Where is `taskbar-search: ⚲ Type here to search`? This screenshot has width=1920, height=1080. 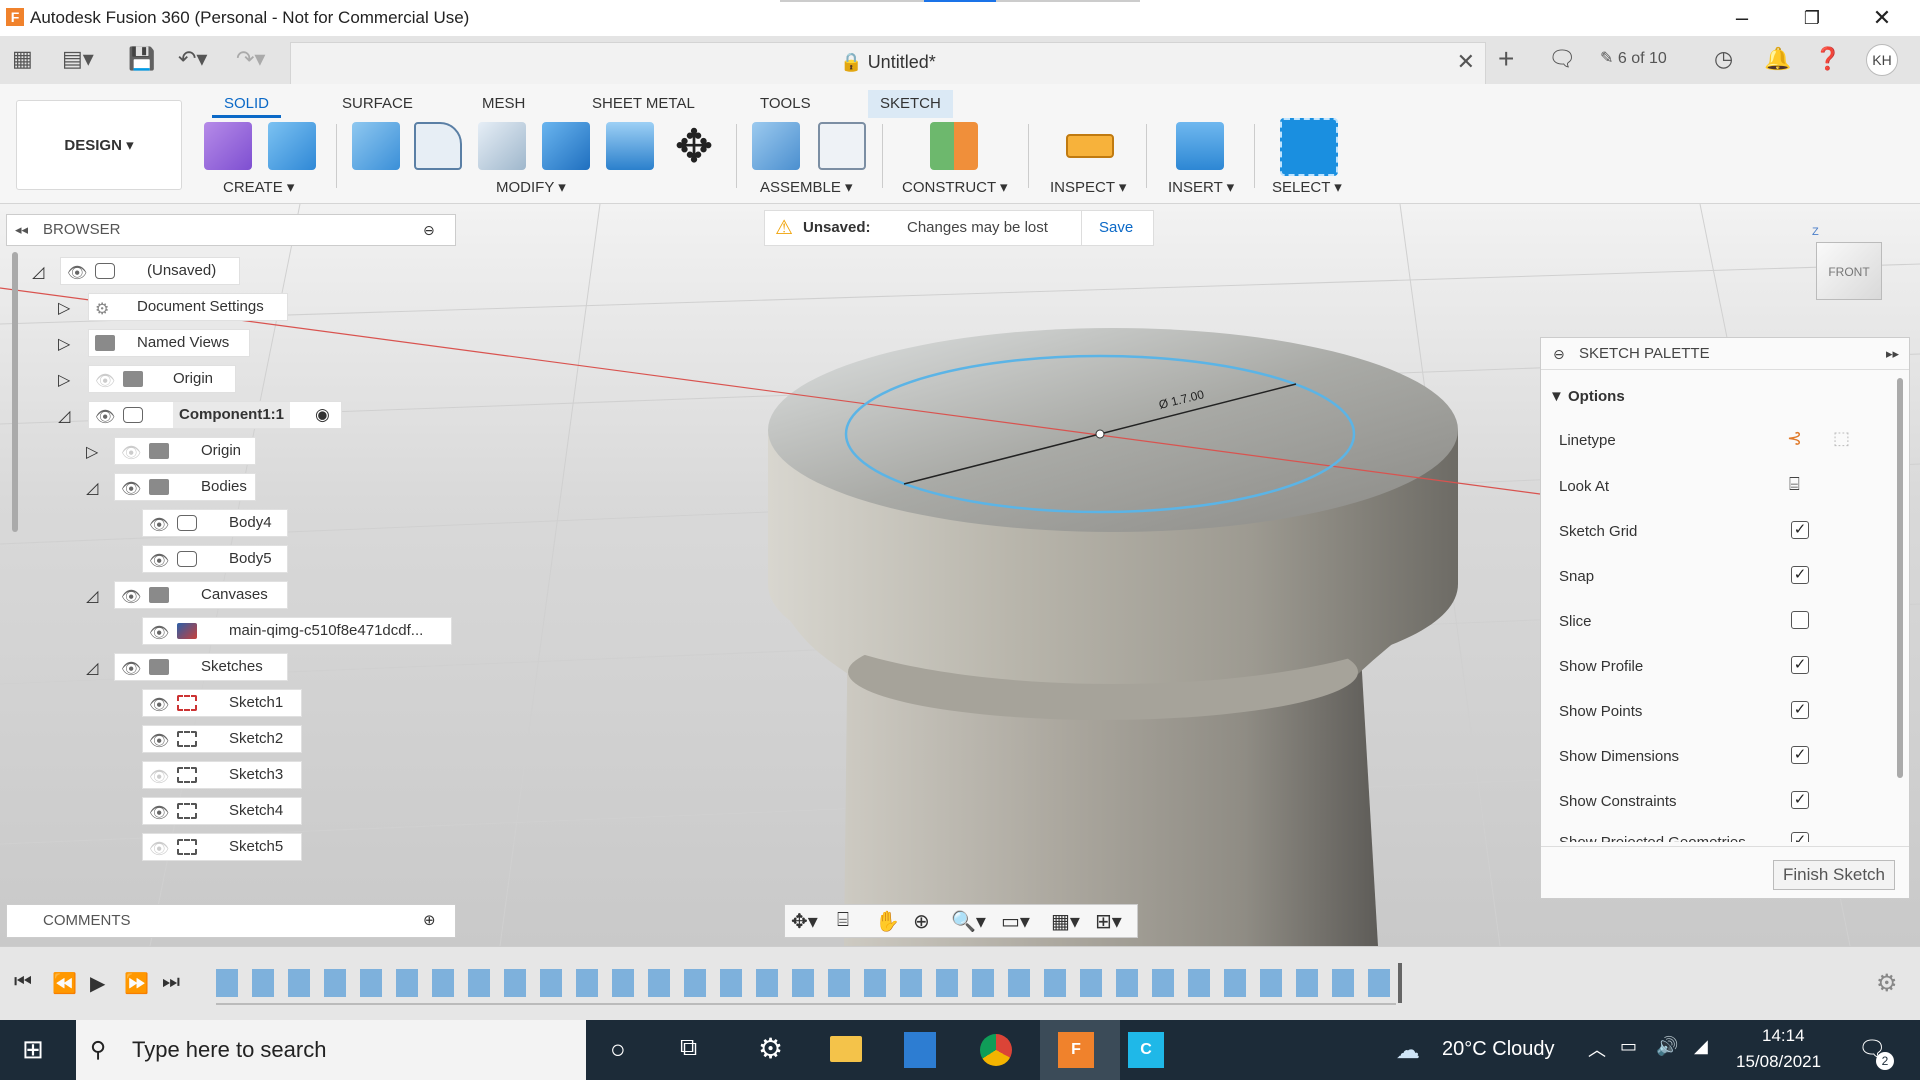 taskbar-search: ⚲ Type here to search is located at coordinates (331, 1050).